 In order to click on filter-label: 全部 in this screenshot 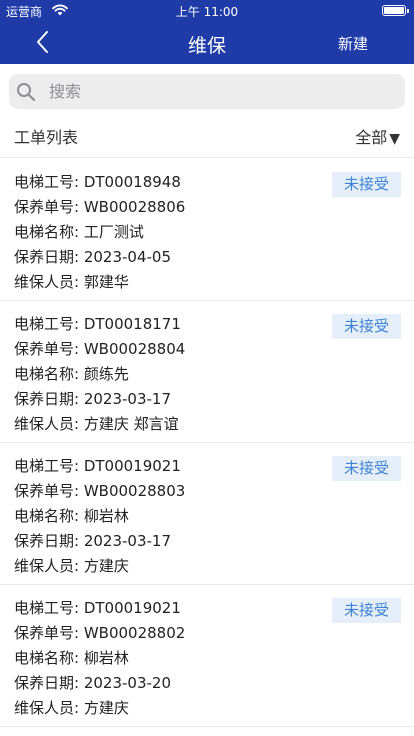, I will do `click(371, 137)`.